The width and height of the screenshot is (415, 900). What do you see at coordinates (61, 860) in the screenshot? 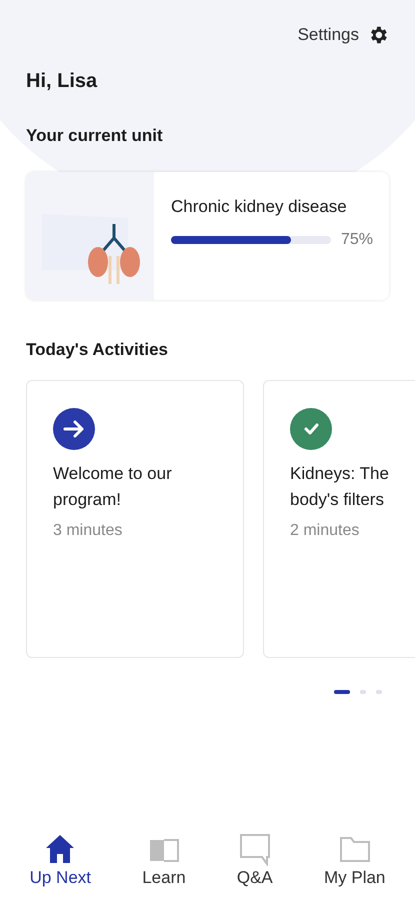
I see `nav-tab: Up Next` at bounding box center [61, 860].